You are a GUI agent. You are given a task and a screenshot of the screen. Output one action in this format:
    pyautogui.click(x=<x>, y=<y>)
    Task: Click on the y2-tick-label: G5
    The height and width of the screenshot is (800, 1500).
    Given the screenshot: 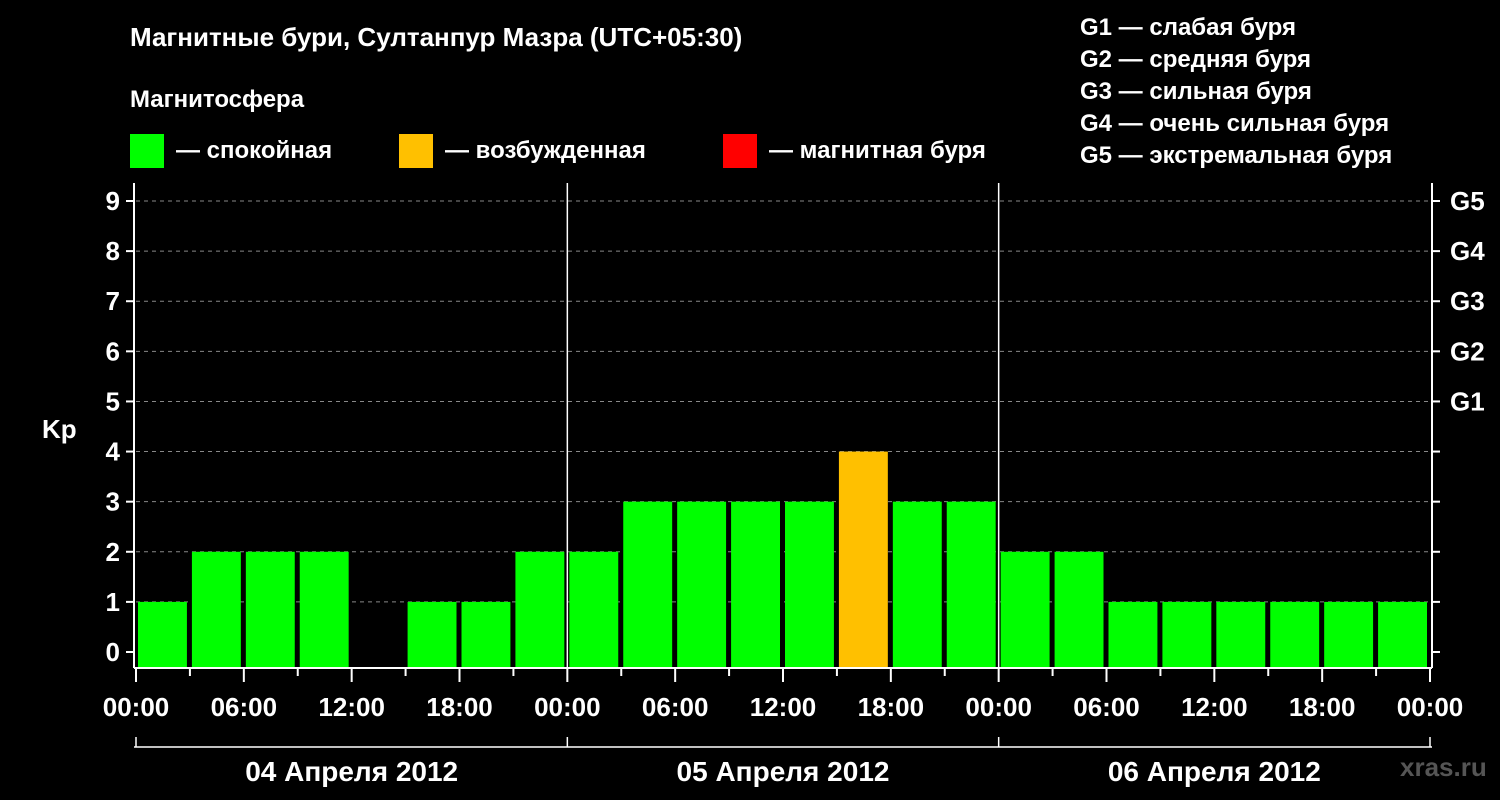 What is the action you would take?
    pyautogui.click(x=1467, y=201)
    